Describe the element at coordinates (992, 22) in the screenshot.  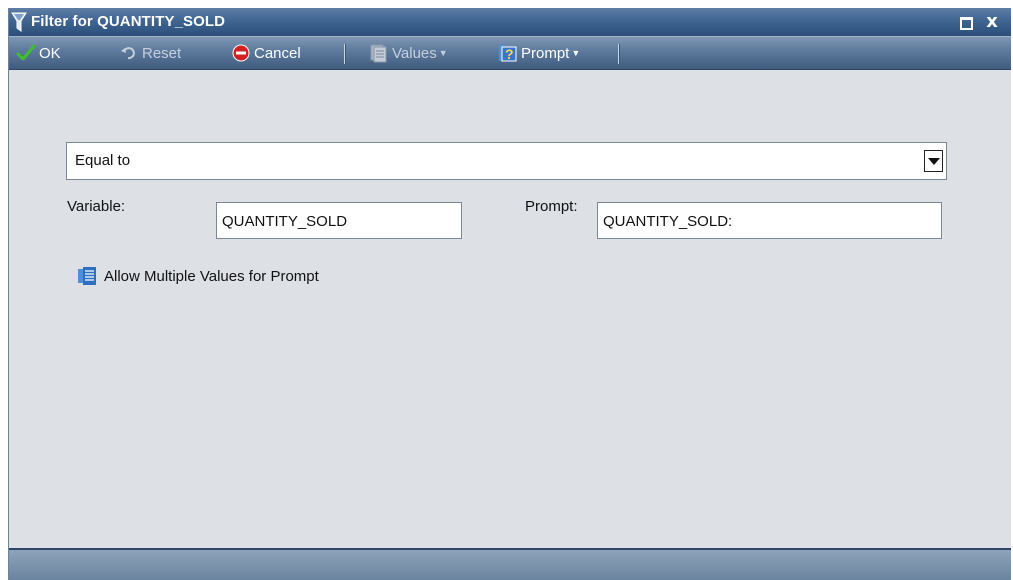
I see `close-button: x` at that location.